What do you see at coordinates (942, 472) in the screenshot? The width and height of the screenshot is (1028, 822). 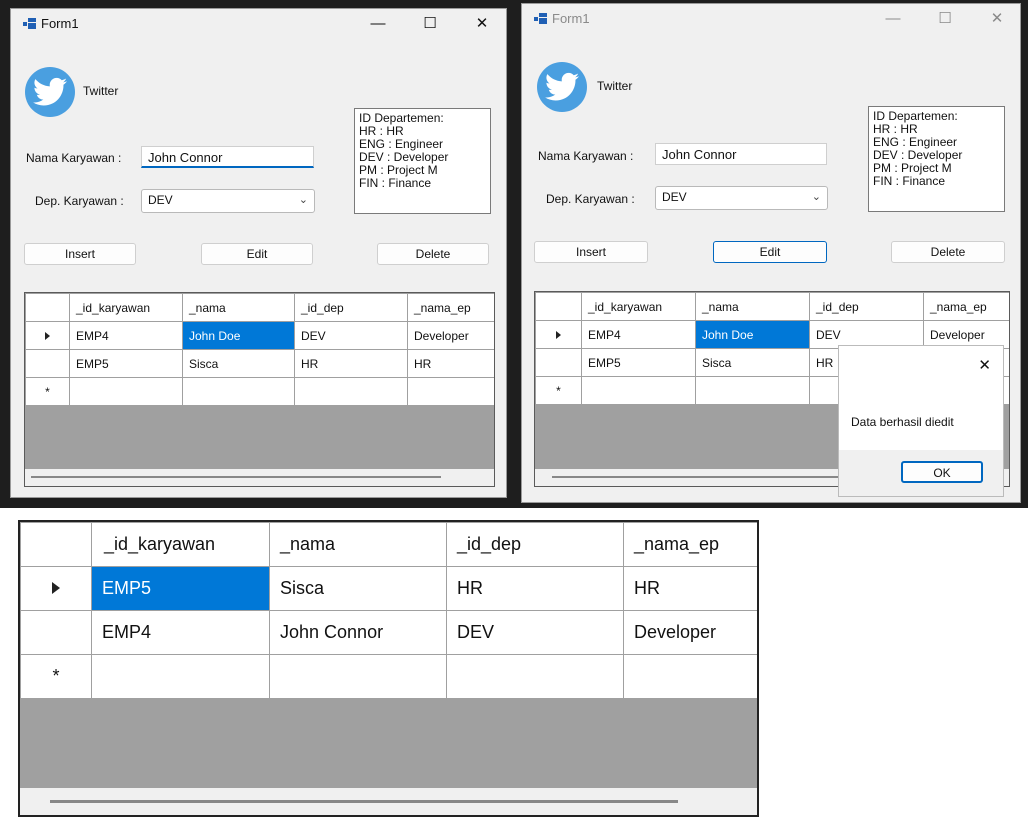 I see `ok-button: OK` at bounding box center [942, 472].